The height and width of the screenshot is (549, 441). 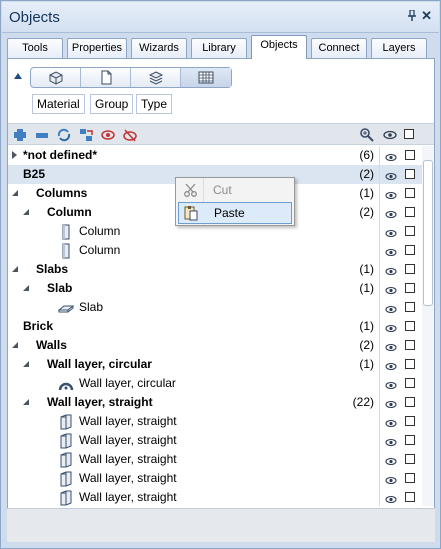 What do you see at coordinates (235, 191) in the screenshot?
I see `menu-item-cut: Cut` at bounding box center [235, 191].